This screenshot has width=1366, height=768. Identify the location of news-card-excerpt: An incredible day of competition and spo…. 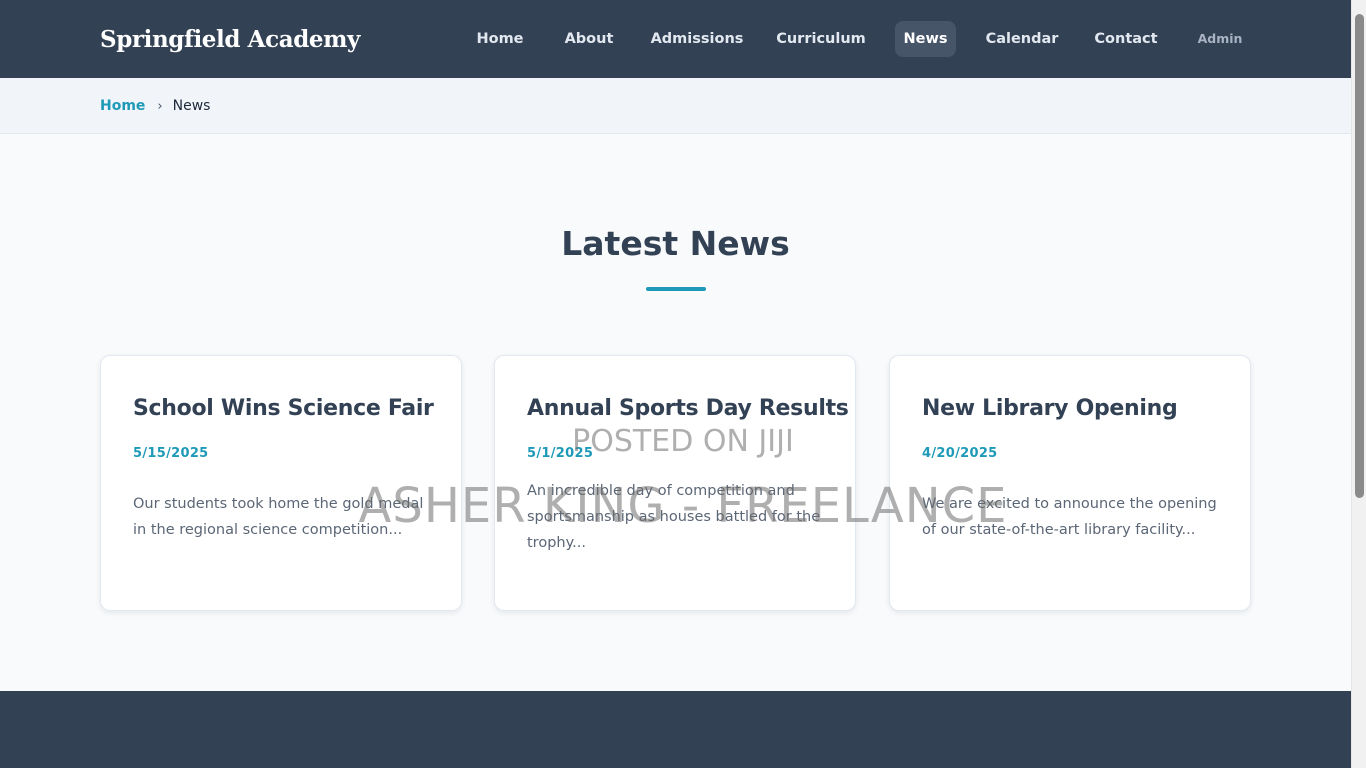
(674, 517).